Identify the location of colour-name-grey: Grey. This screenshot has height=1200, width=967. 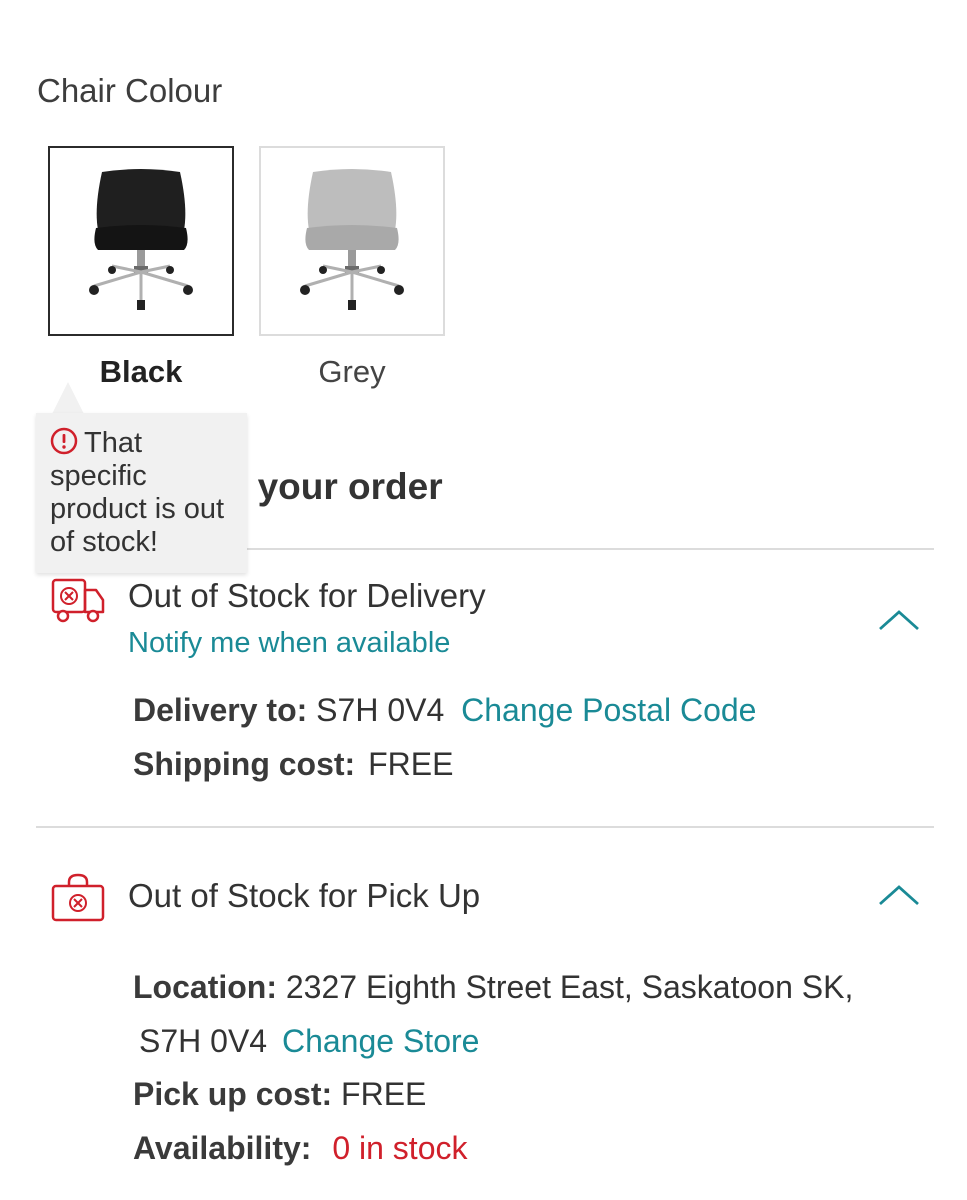
(352, 371).